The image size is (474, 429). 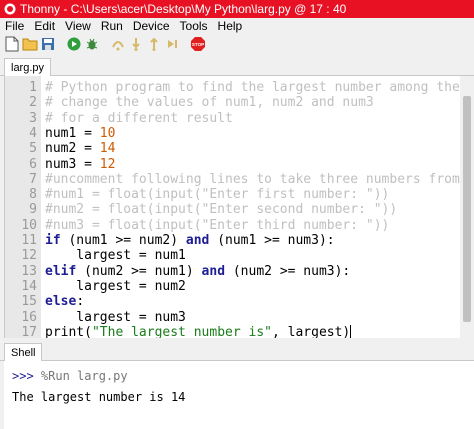 I want to click on code-line: # for a different result, so click(x=139, y=118).